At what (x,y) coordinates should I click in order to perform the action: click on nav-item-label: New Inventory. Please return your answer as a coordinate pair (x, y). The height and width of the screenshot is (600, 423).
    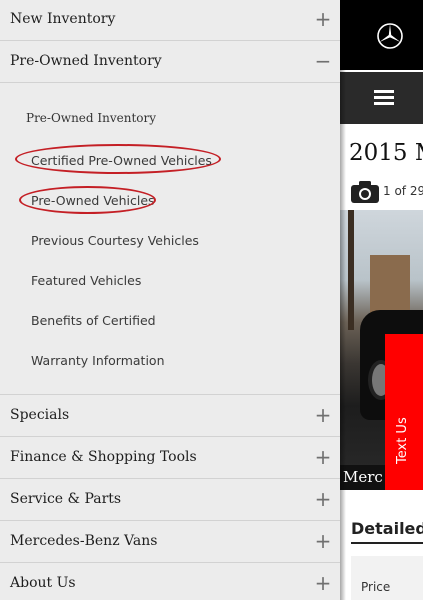
    Looking at the image, I should click on (63, 19).